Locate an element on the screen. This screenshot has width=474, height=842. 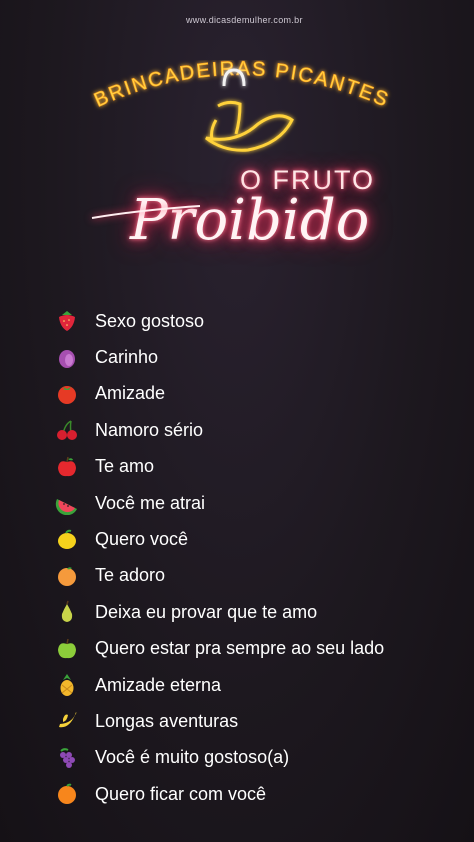
lemon-icon is located at coordinates (67, 540).